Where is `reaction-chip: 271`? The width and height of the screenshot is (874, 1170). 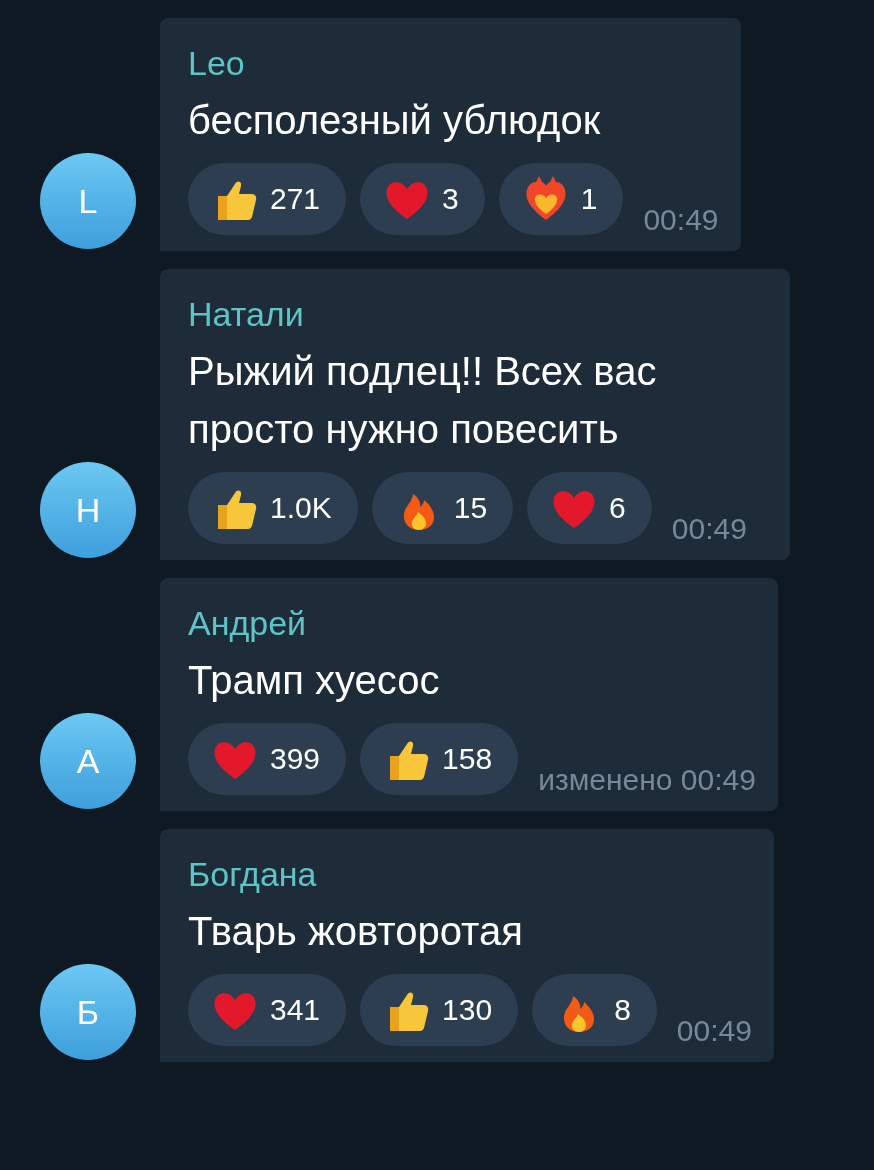
reaction-chip: 271 is located at coordinates (267, 199).